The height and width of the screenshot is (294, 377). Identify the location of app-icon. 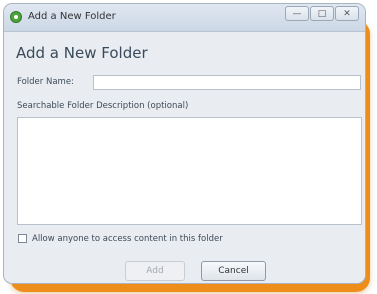
(16, 17).